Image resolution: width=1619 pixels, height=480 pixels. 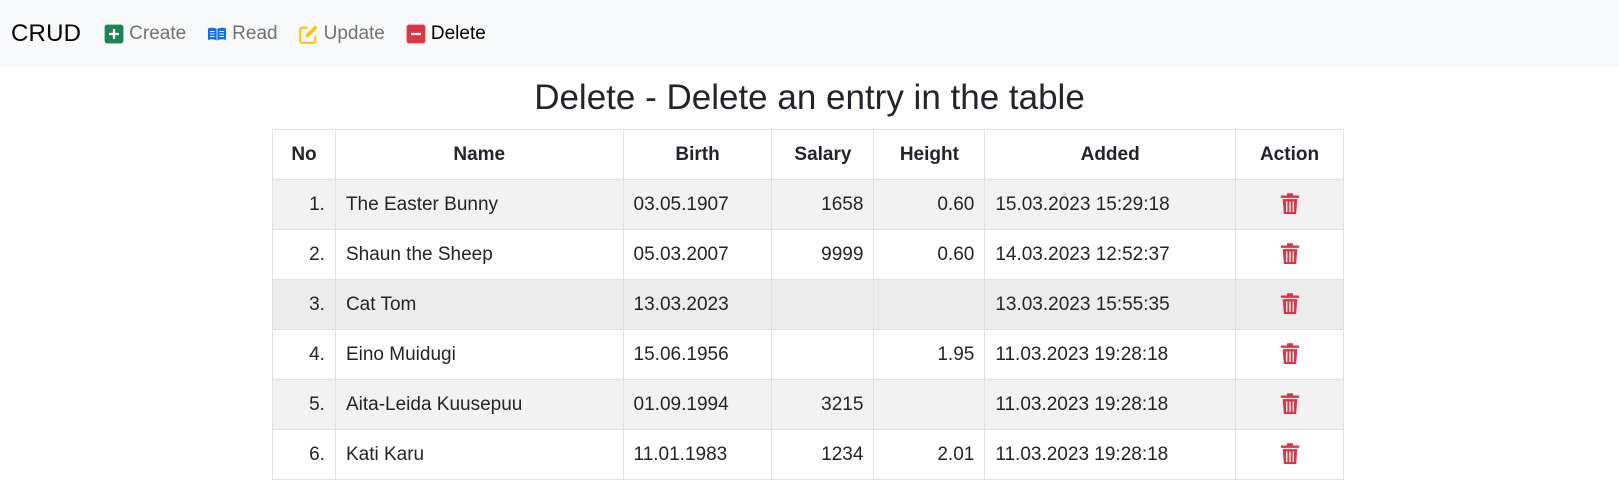 What do you see at coordinates (304, 204) in the screenshot?
I see `cell-no: 1.` at bounding box center [304, 204].